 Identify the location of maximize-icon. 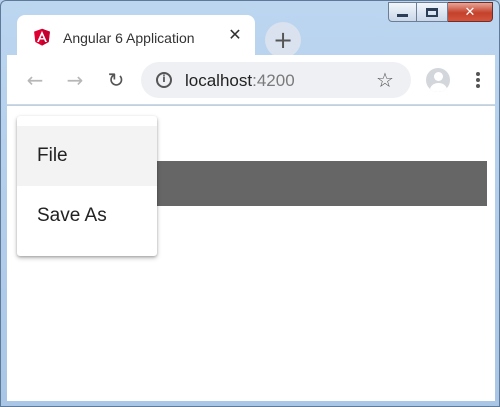
(432, 12).